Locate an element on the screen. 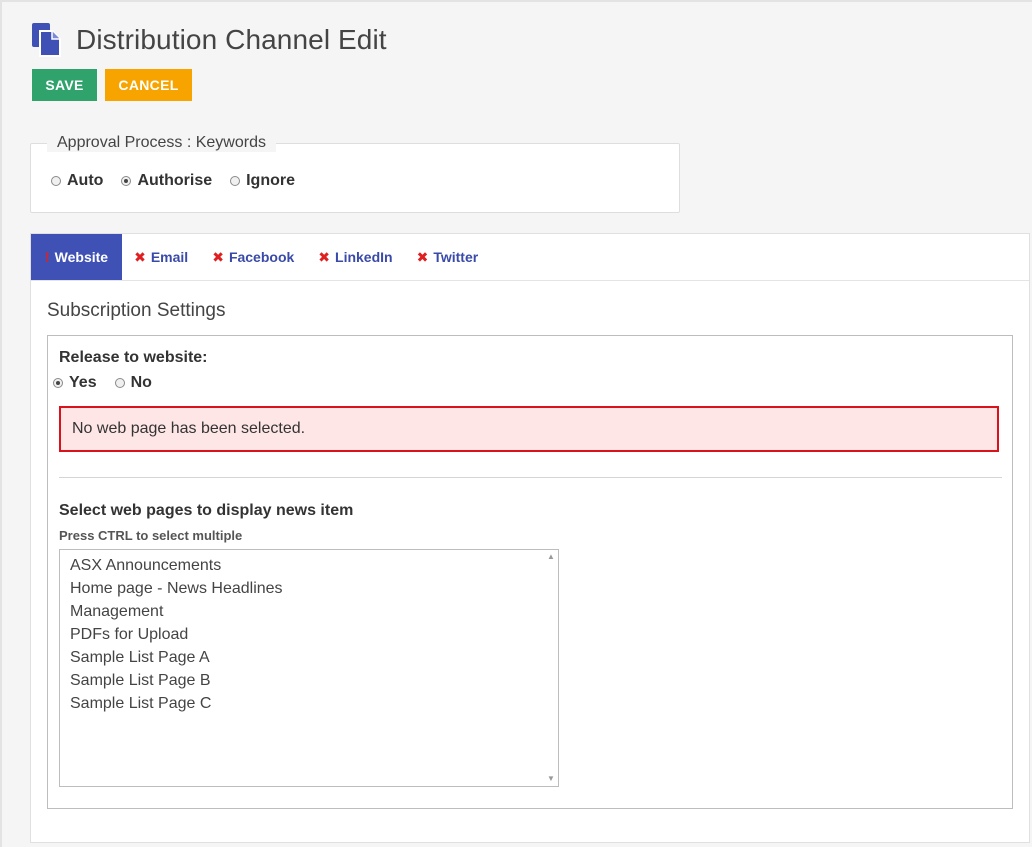 The width and height of the screenshot is (1032, 847). approval-option-label: Ignore is located at coordinates (270, 180).